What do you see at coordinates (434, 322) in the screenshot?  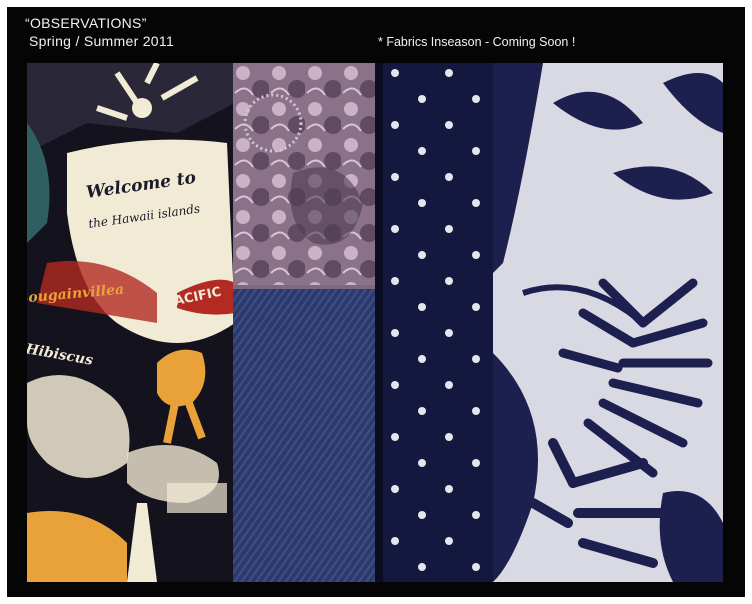 I see `polka-dot-fabric` at bounding box center [434, 322].